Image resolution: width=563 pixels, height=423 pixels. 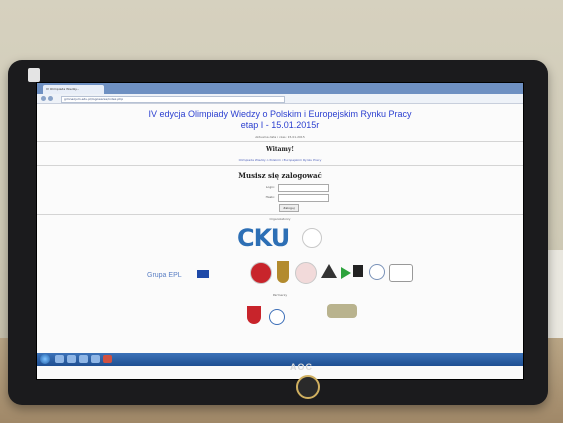 I want to click on green-arrow-icon, so click(x=346, y=273).